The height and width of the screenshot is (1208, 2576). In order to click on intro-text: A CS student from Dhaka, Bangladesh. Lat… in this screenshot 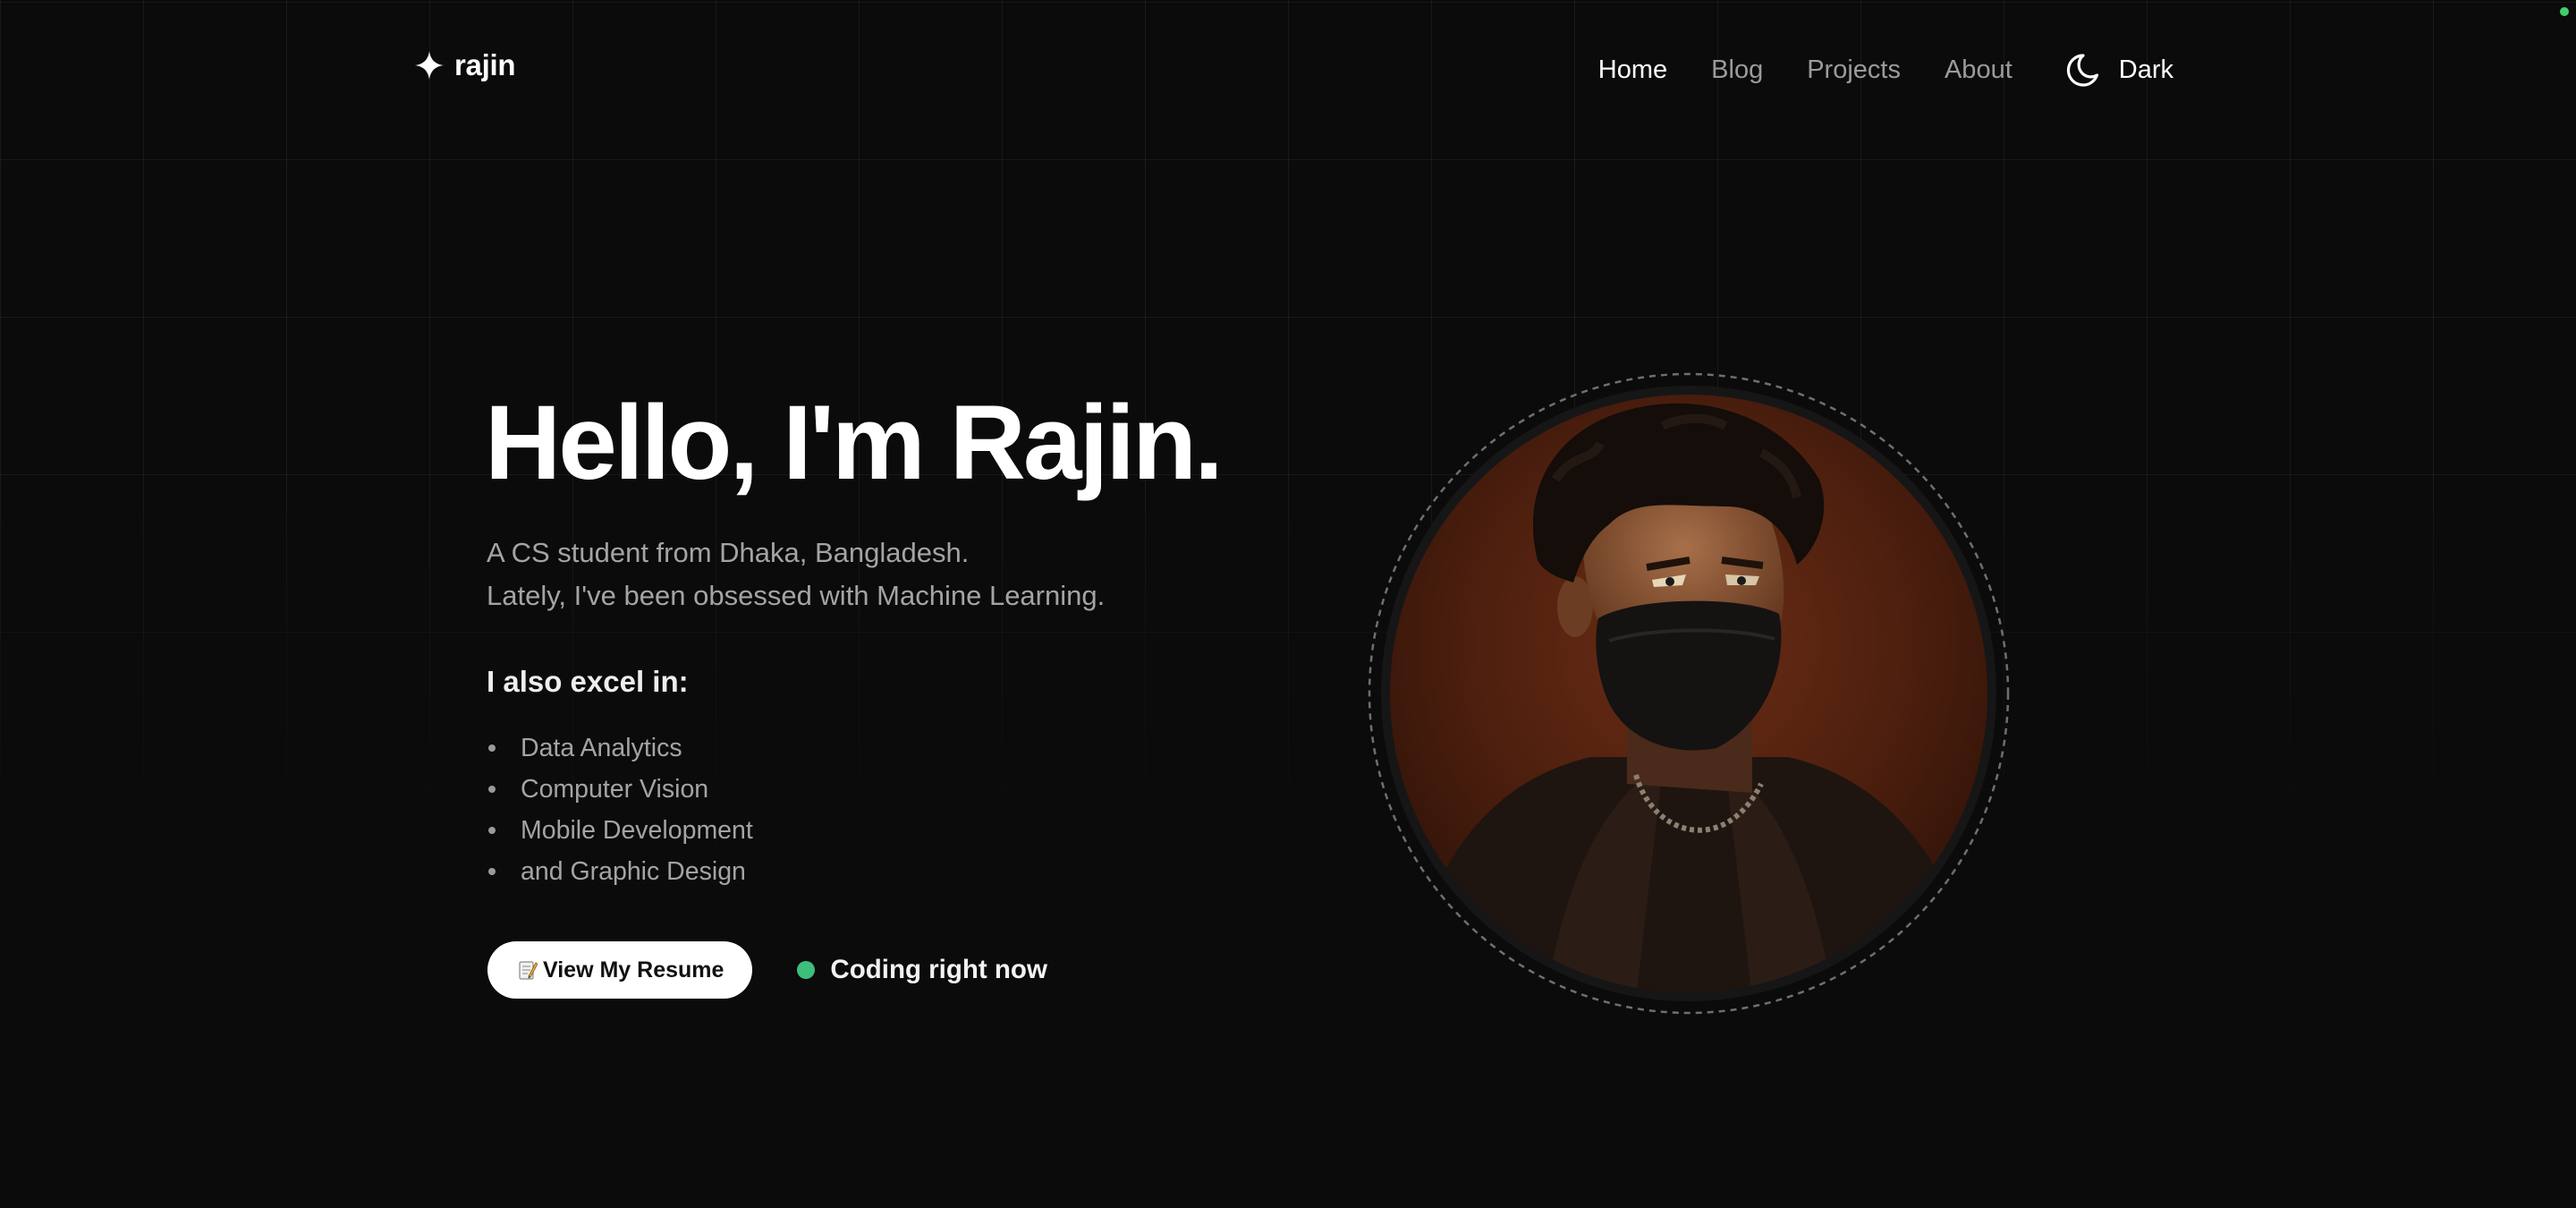, I will do `click(796, 574)`.